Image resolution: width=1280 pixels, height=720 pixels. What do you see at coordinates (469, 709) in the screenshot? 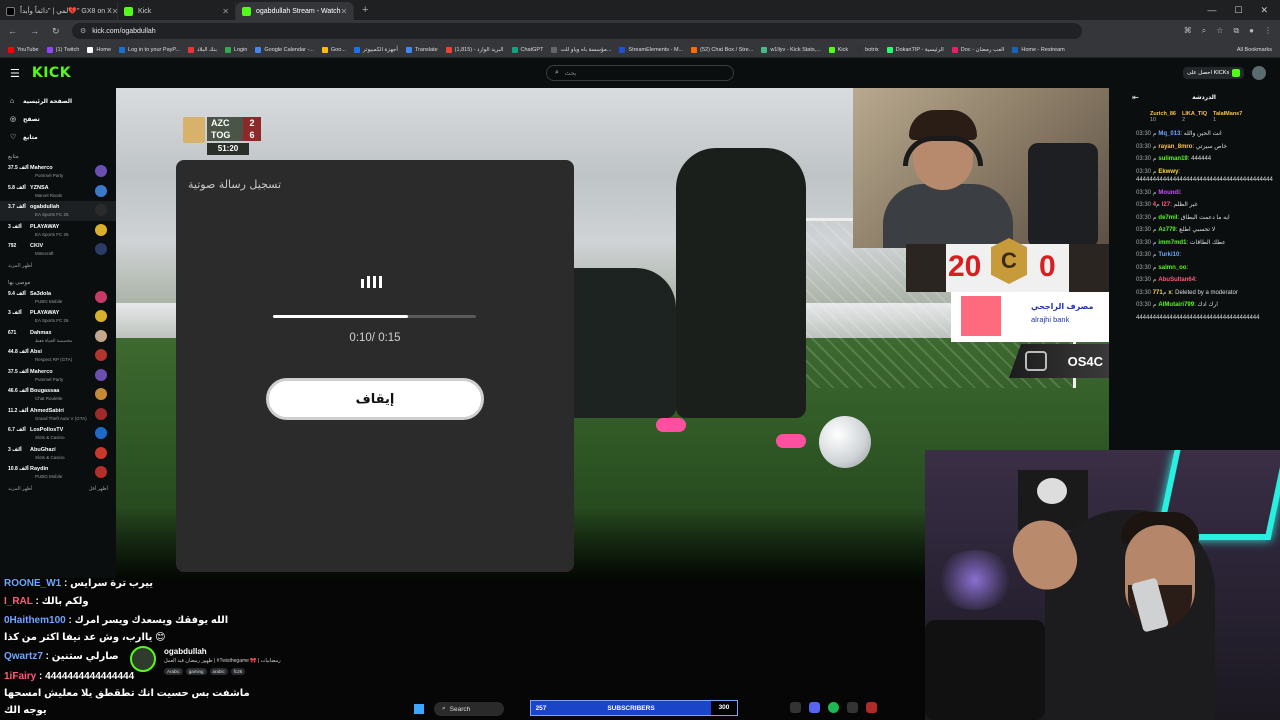
I see `taskbar-search: ⌕ Search` at bounding box center [469, 709].